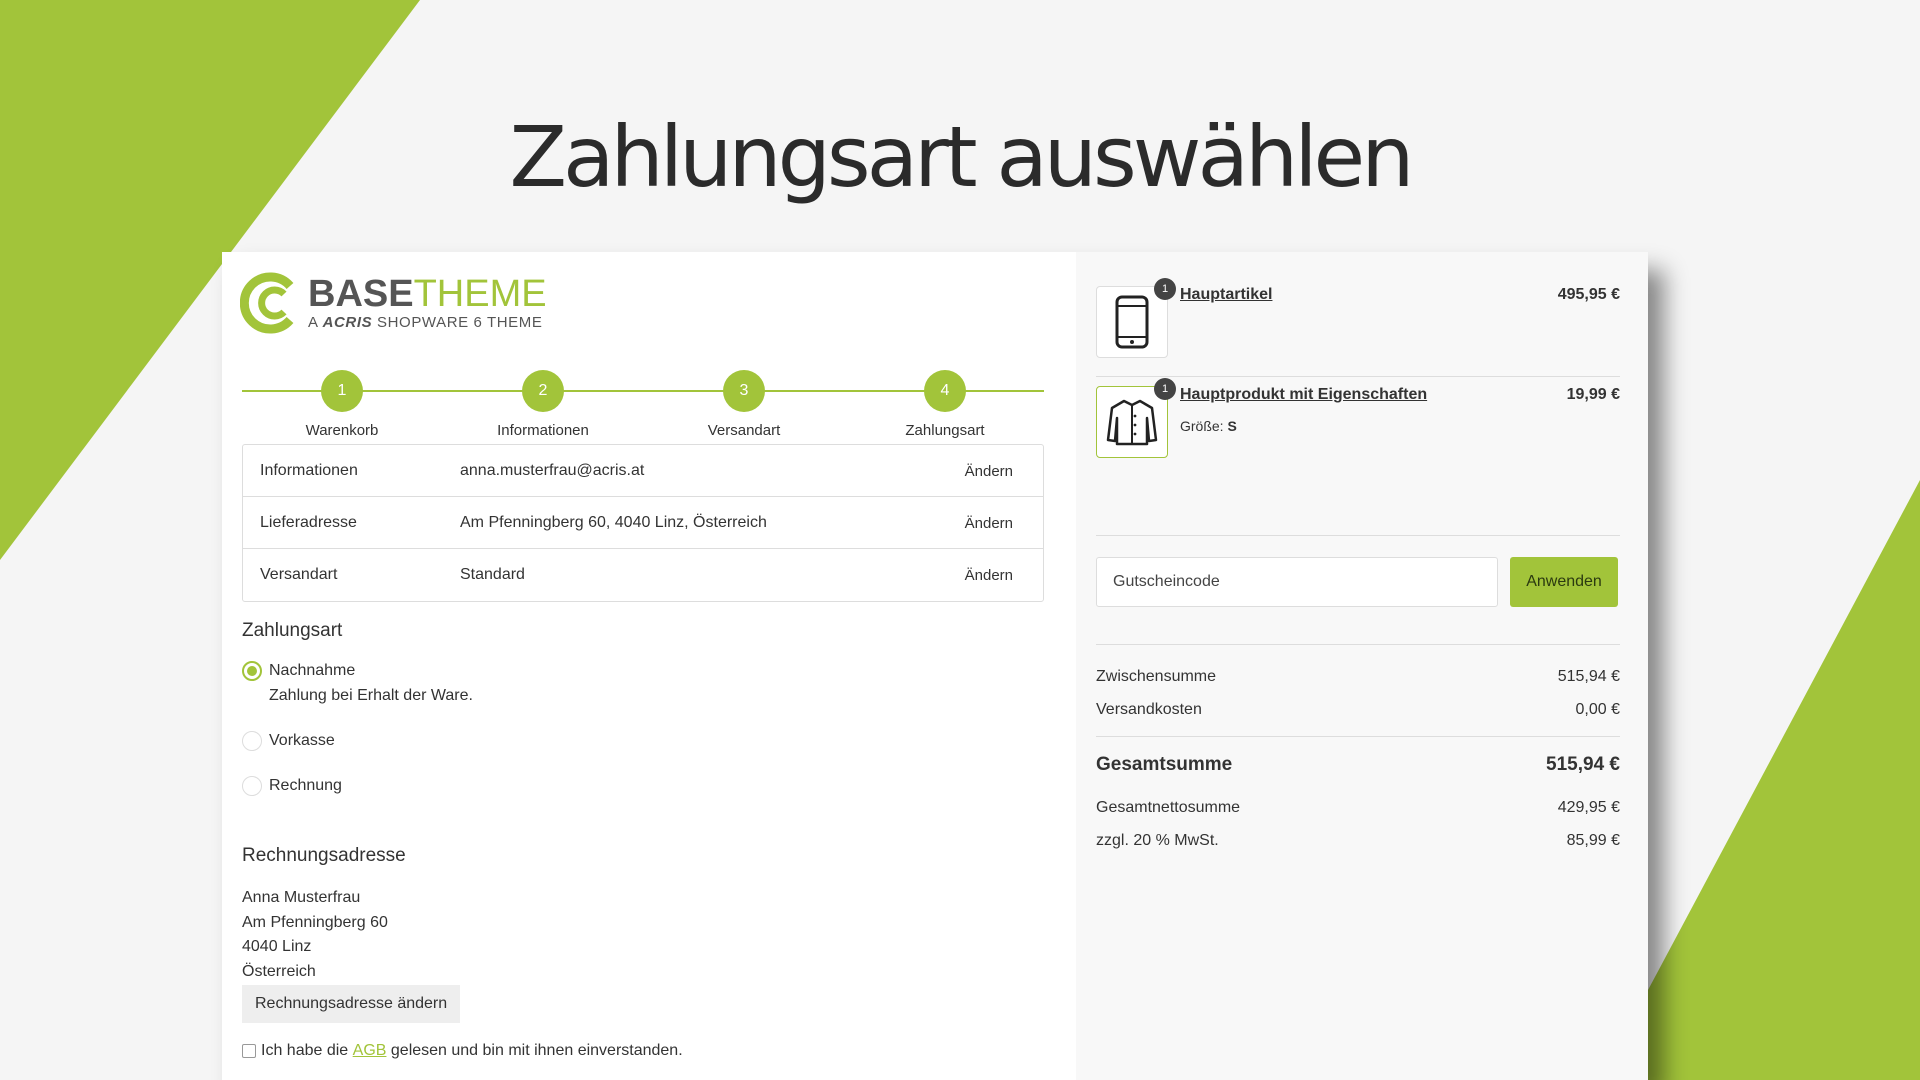 The image size is (1920, 1080). Describe the element at coordinates (342, 391) in the screenshot. I see `step-number: 1` at that location.